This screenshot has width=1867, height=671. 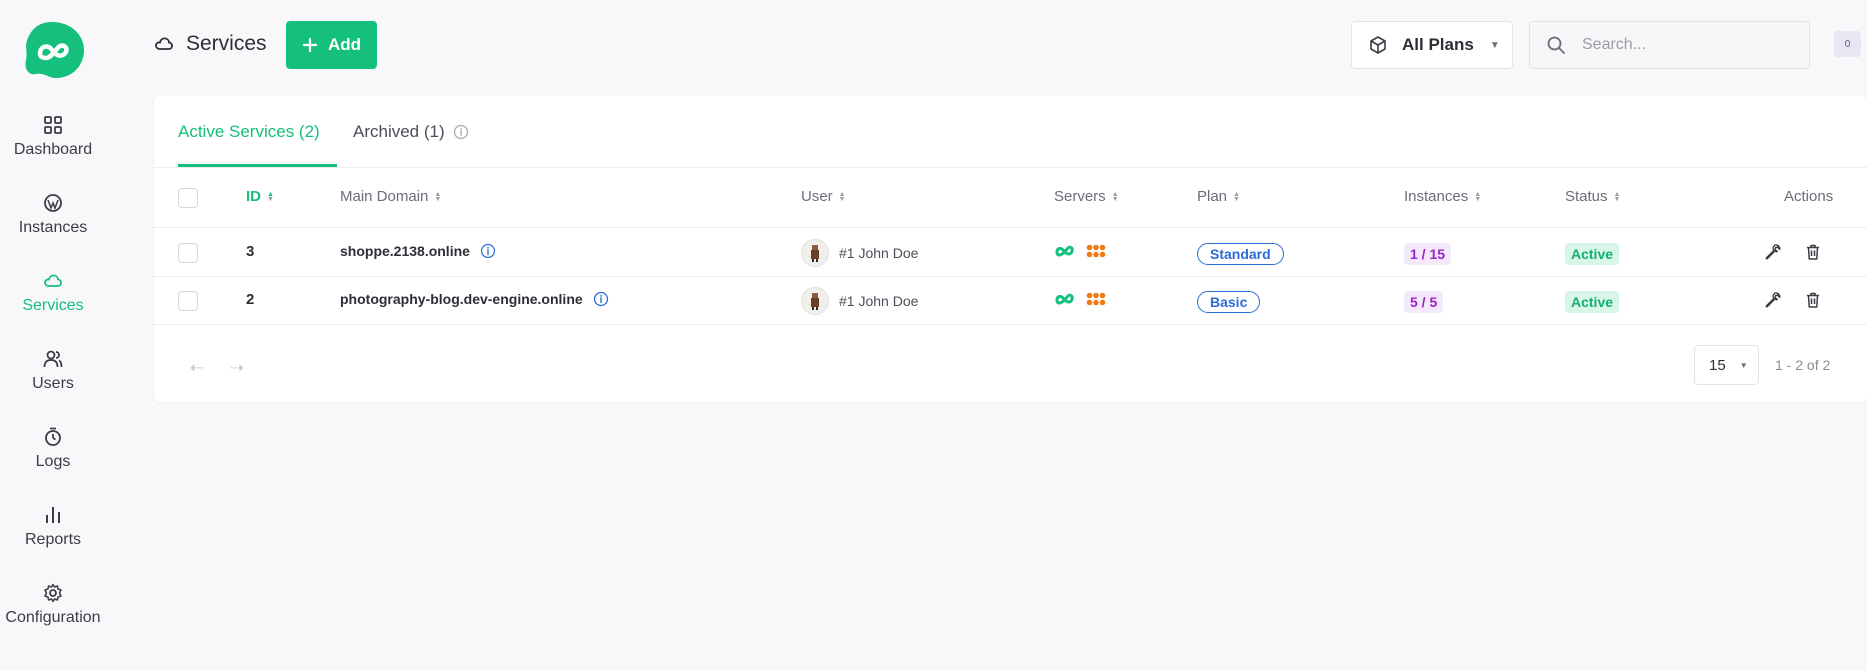 What do you see at coordinates (1080, 251) in the screenshot?
I see `row-servers` at bounding box center [1080, 251].